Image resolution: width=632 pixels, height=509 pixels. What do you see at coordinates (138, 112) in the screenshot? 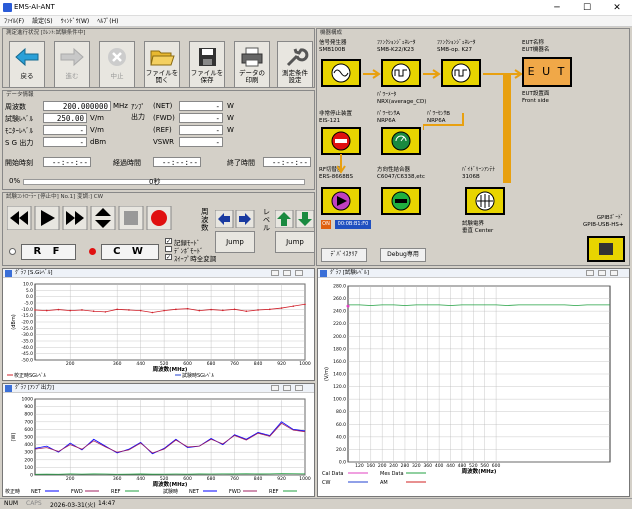
I see `amp-output-label: ｱﾝﾌﾟ 出力` at bounding box center [138, 112].